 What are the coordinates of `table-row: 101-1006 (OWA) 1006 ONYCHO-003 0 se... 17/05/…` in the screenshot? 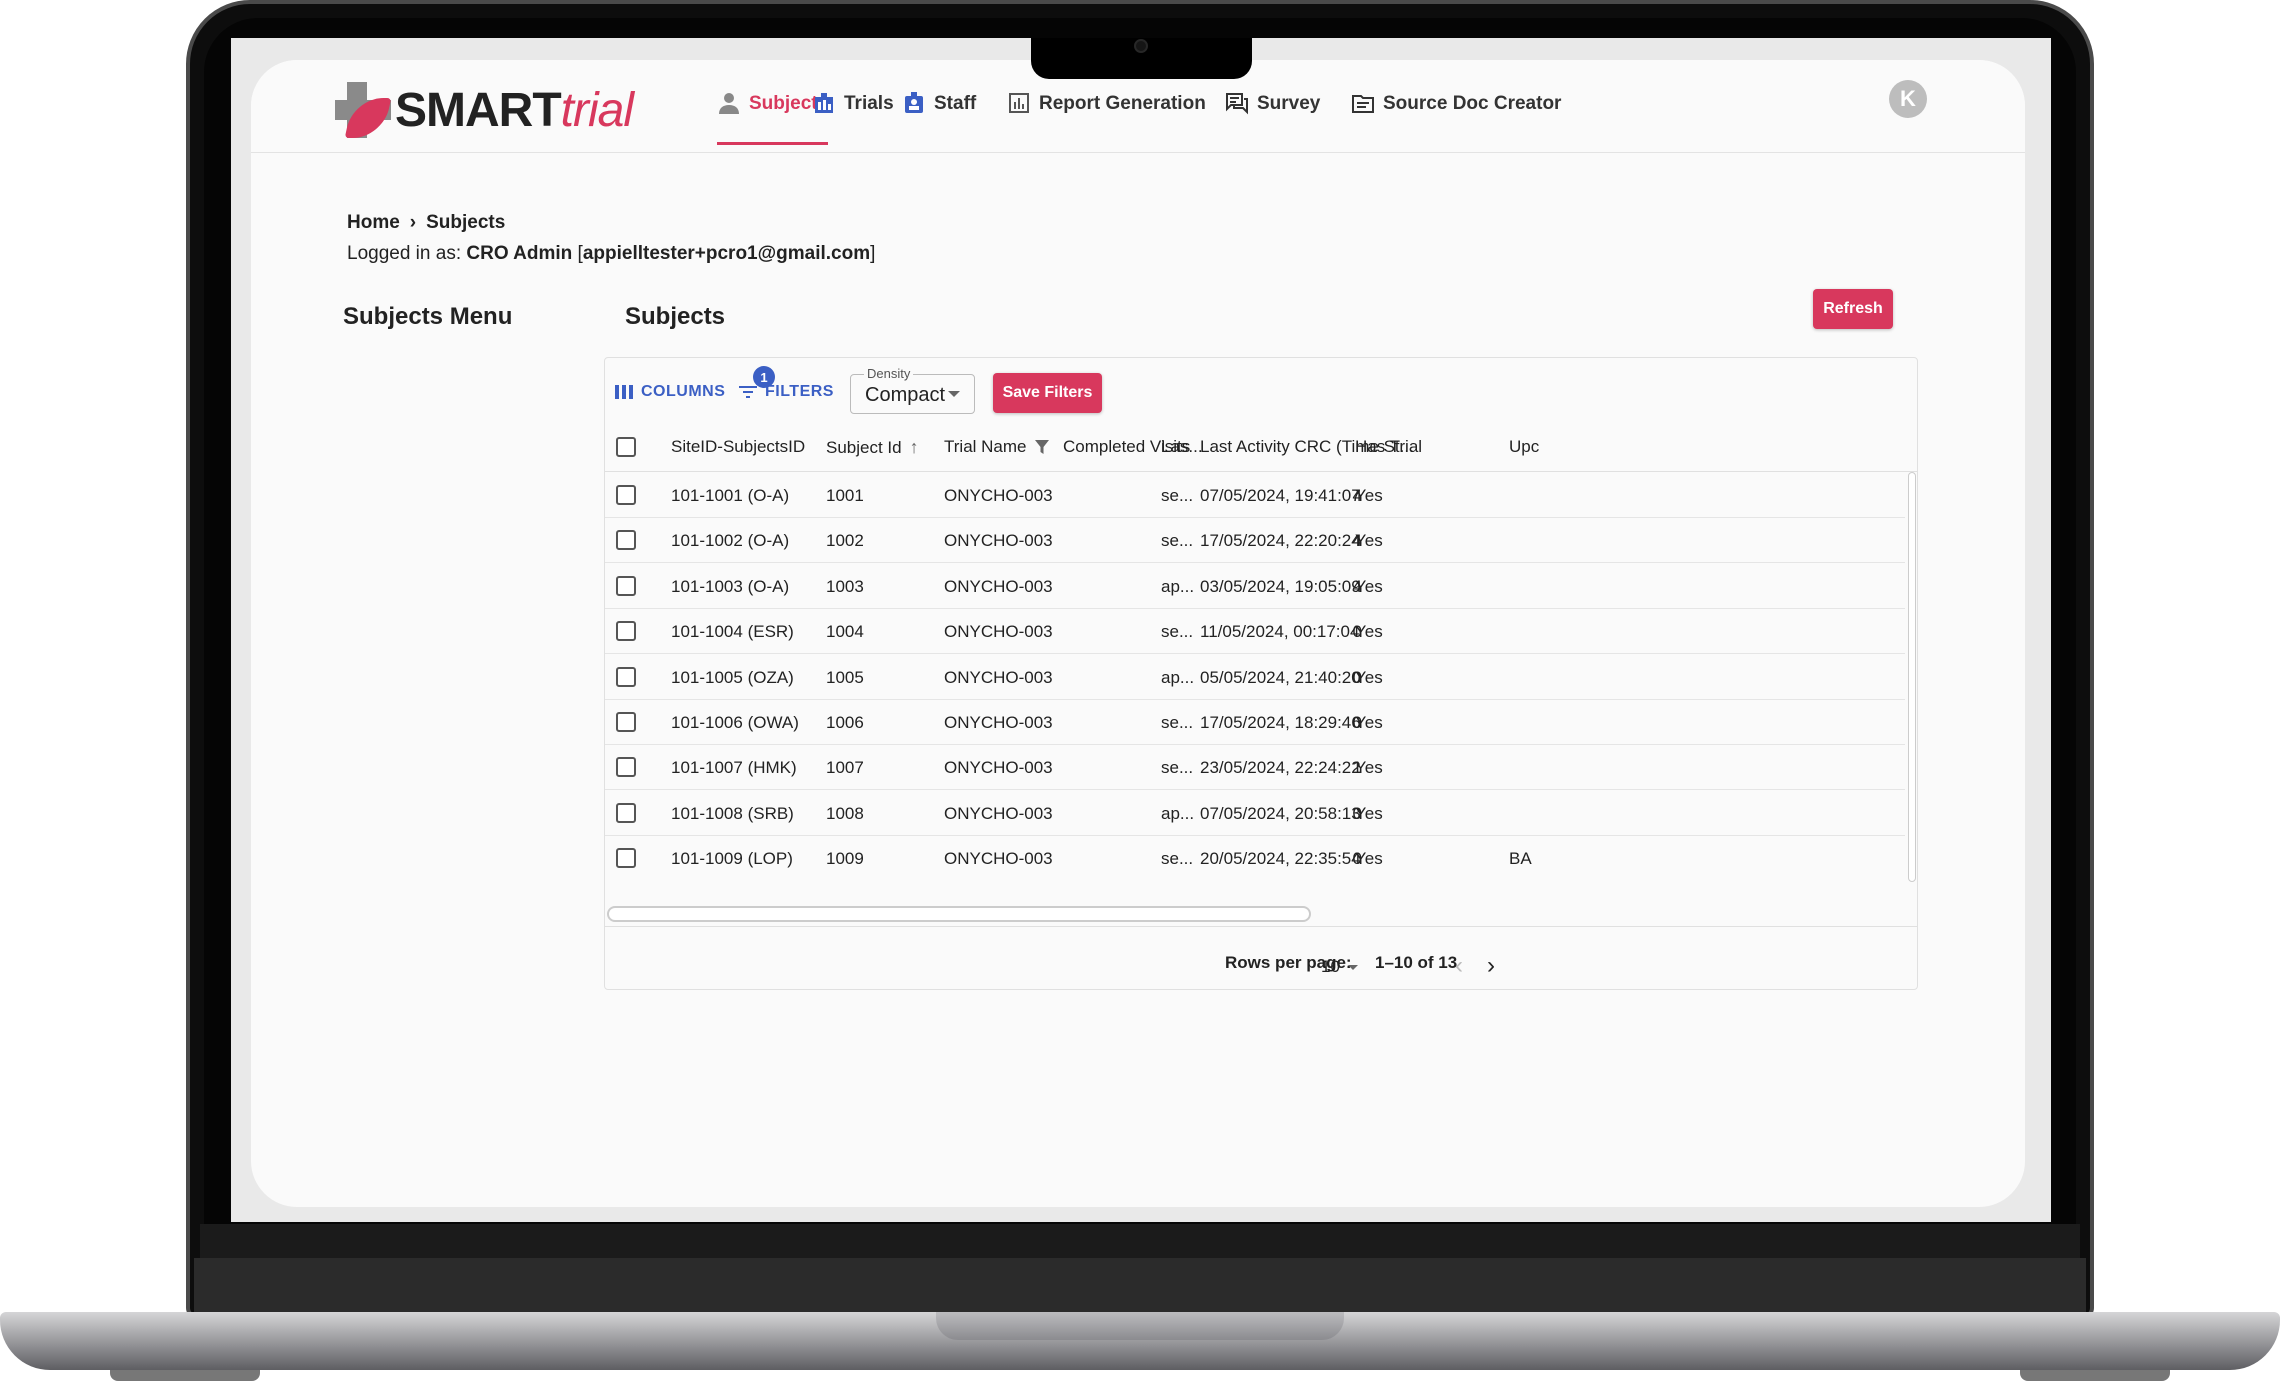 It's located at (1255, 722).